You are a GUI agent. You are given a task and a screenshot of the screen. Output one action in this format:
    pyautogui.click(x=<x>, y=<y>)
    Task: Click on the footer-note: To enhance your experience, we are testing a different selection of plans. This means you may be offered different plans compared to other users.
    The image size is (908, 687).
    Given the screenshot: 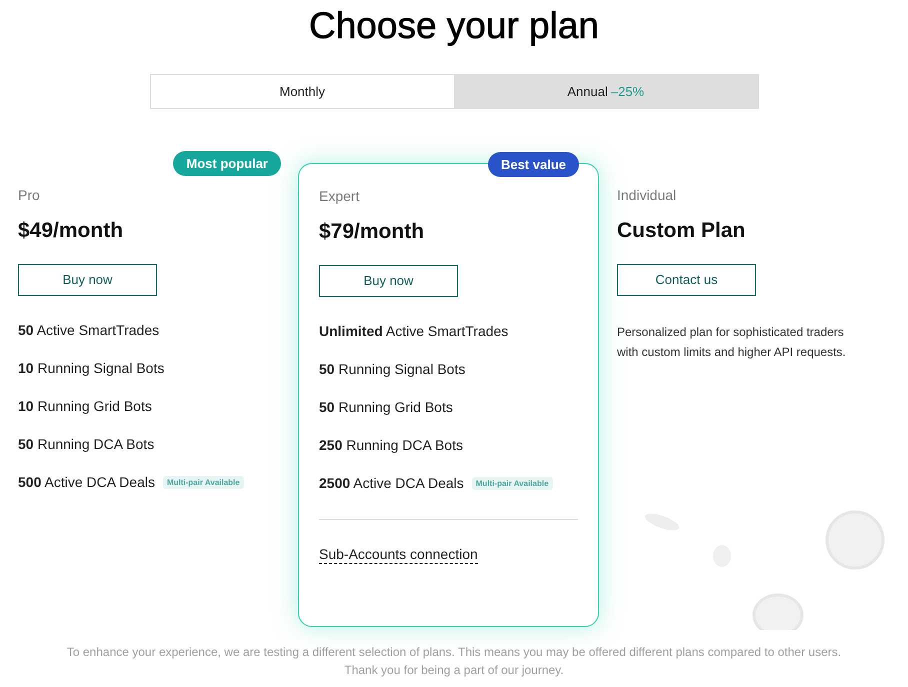 What is the action you would take?
    pyautogui.click(x=454, y=652)
    